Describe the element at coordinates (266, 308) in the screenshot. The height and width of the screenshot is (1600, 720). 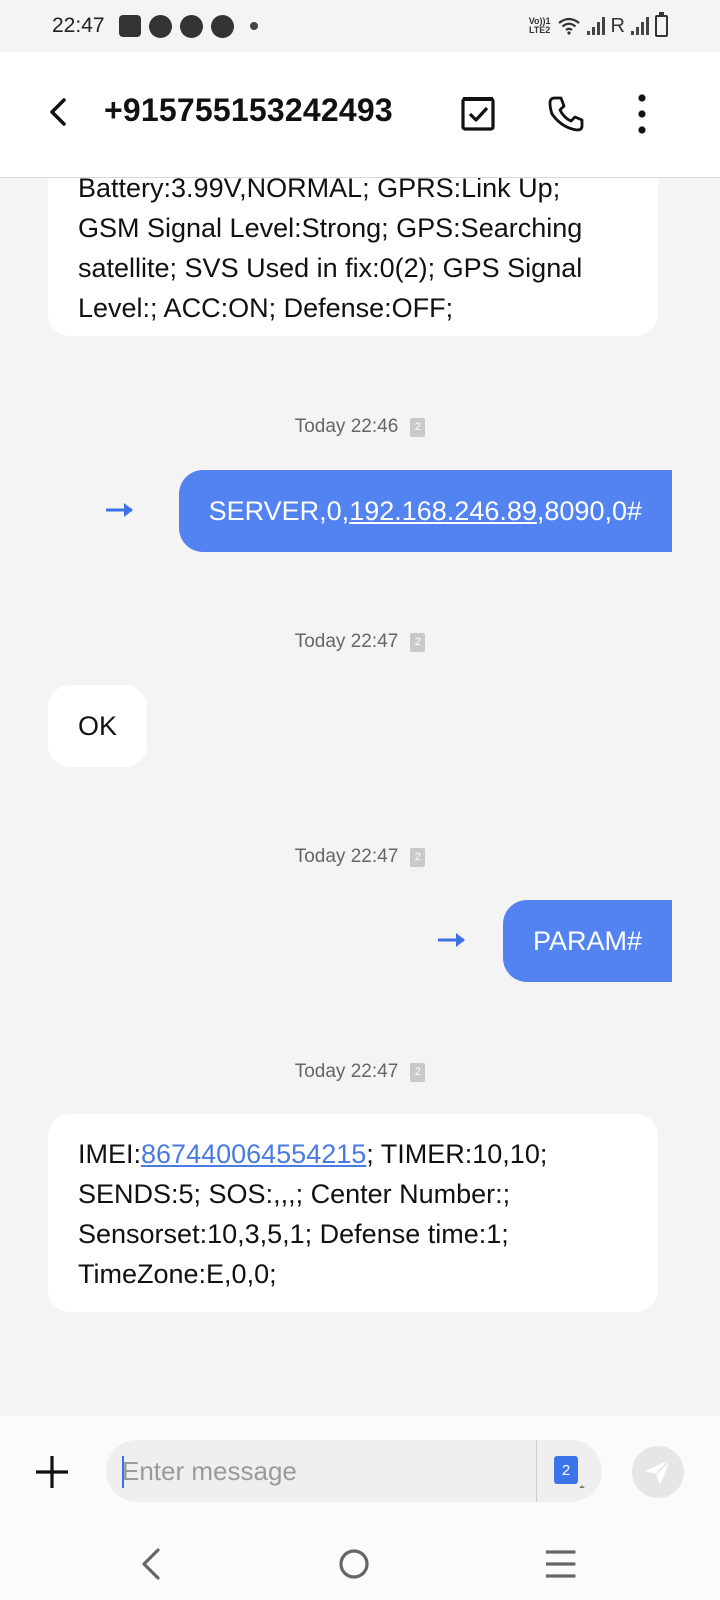
I see `message-line: Level:; ACC:ON; Defense:OFF;` at that location.